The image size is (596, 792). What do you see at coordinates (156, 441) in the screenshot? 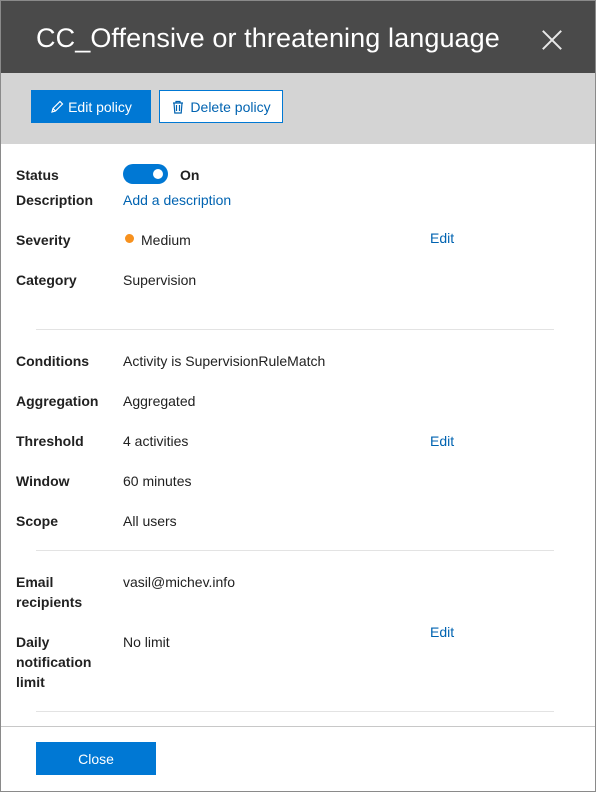
I see `threshold-value: 4 activities` at bounding box center [156, 441].